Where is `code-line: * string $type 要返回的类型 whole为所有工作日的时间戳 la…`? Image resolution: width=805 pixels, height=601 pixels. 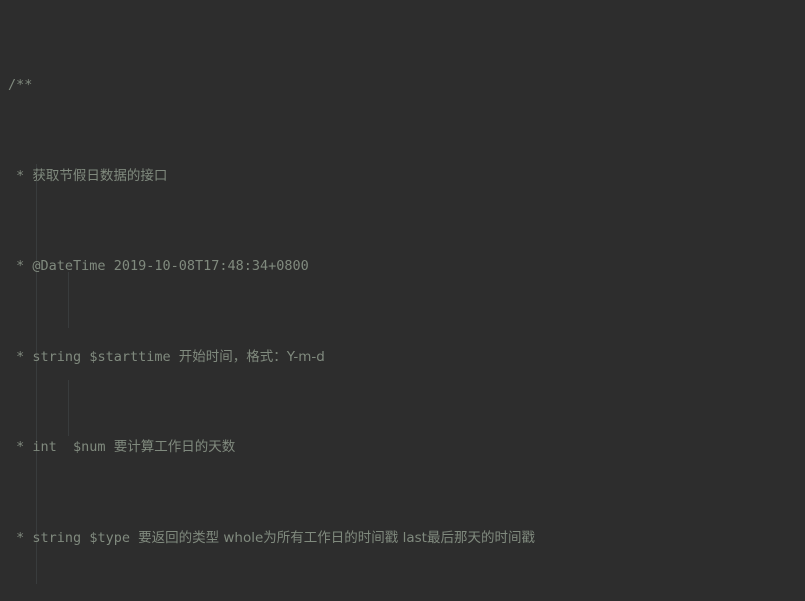
code-line: * string $type 要返回的类型 whole为所有工作日的时间戳 la… is located at coordinates (402, 538).